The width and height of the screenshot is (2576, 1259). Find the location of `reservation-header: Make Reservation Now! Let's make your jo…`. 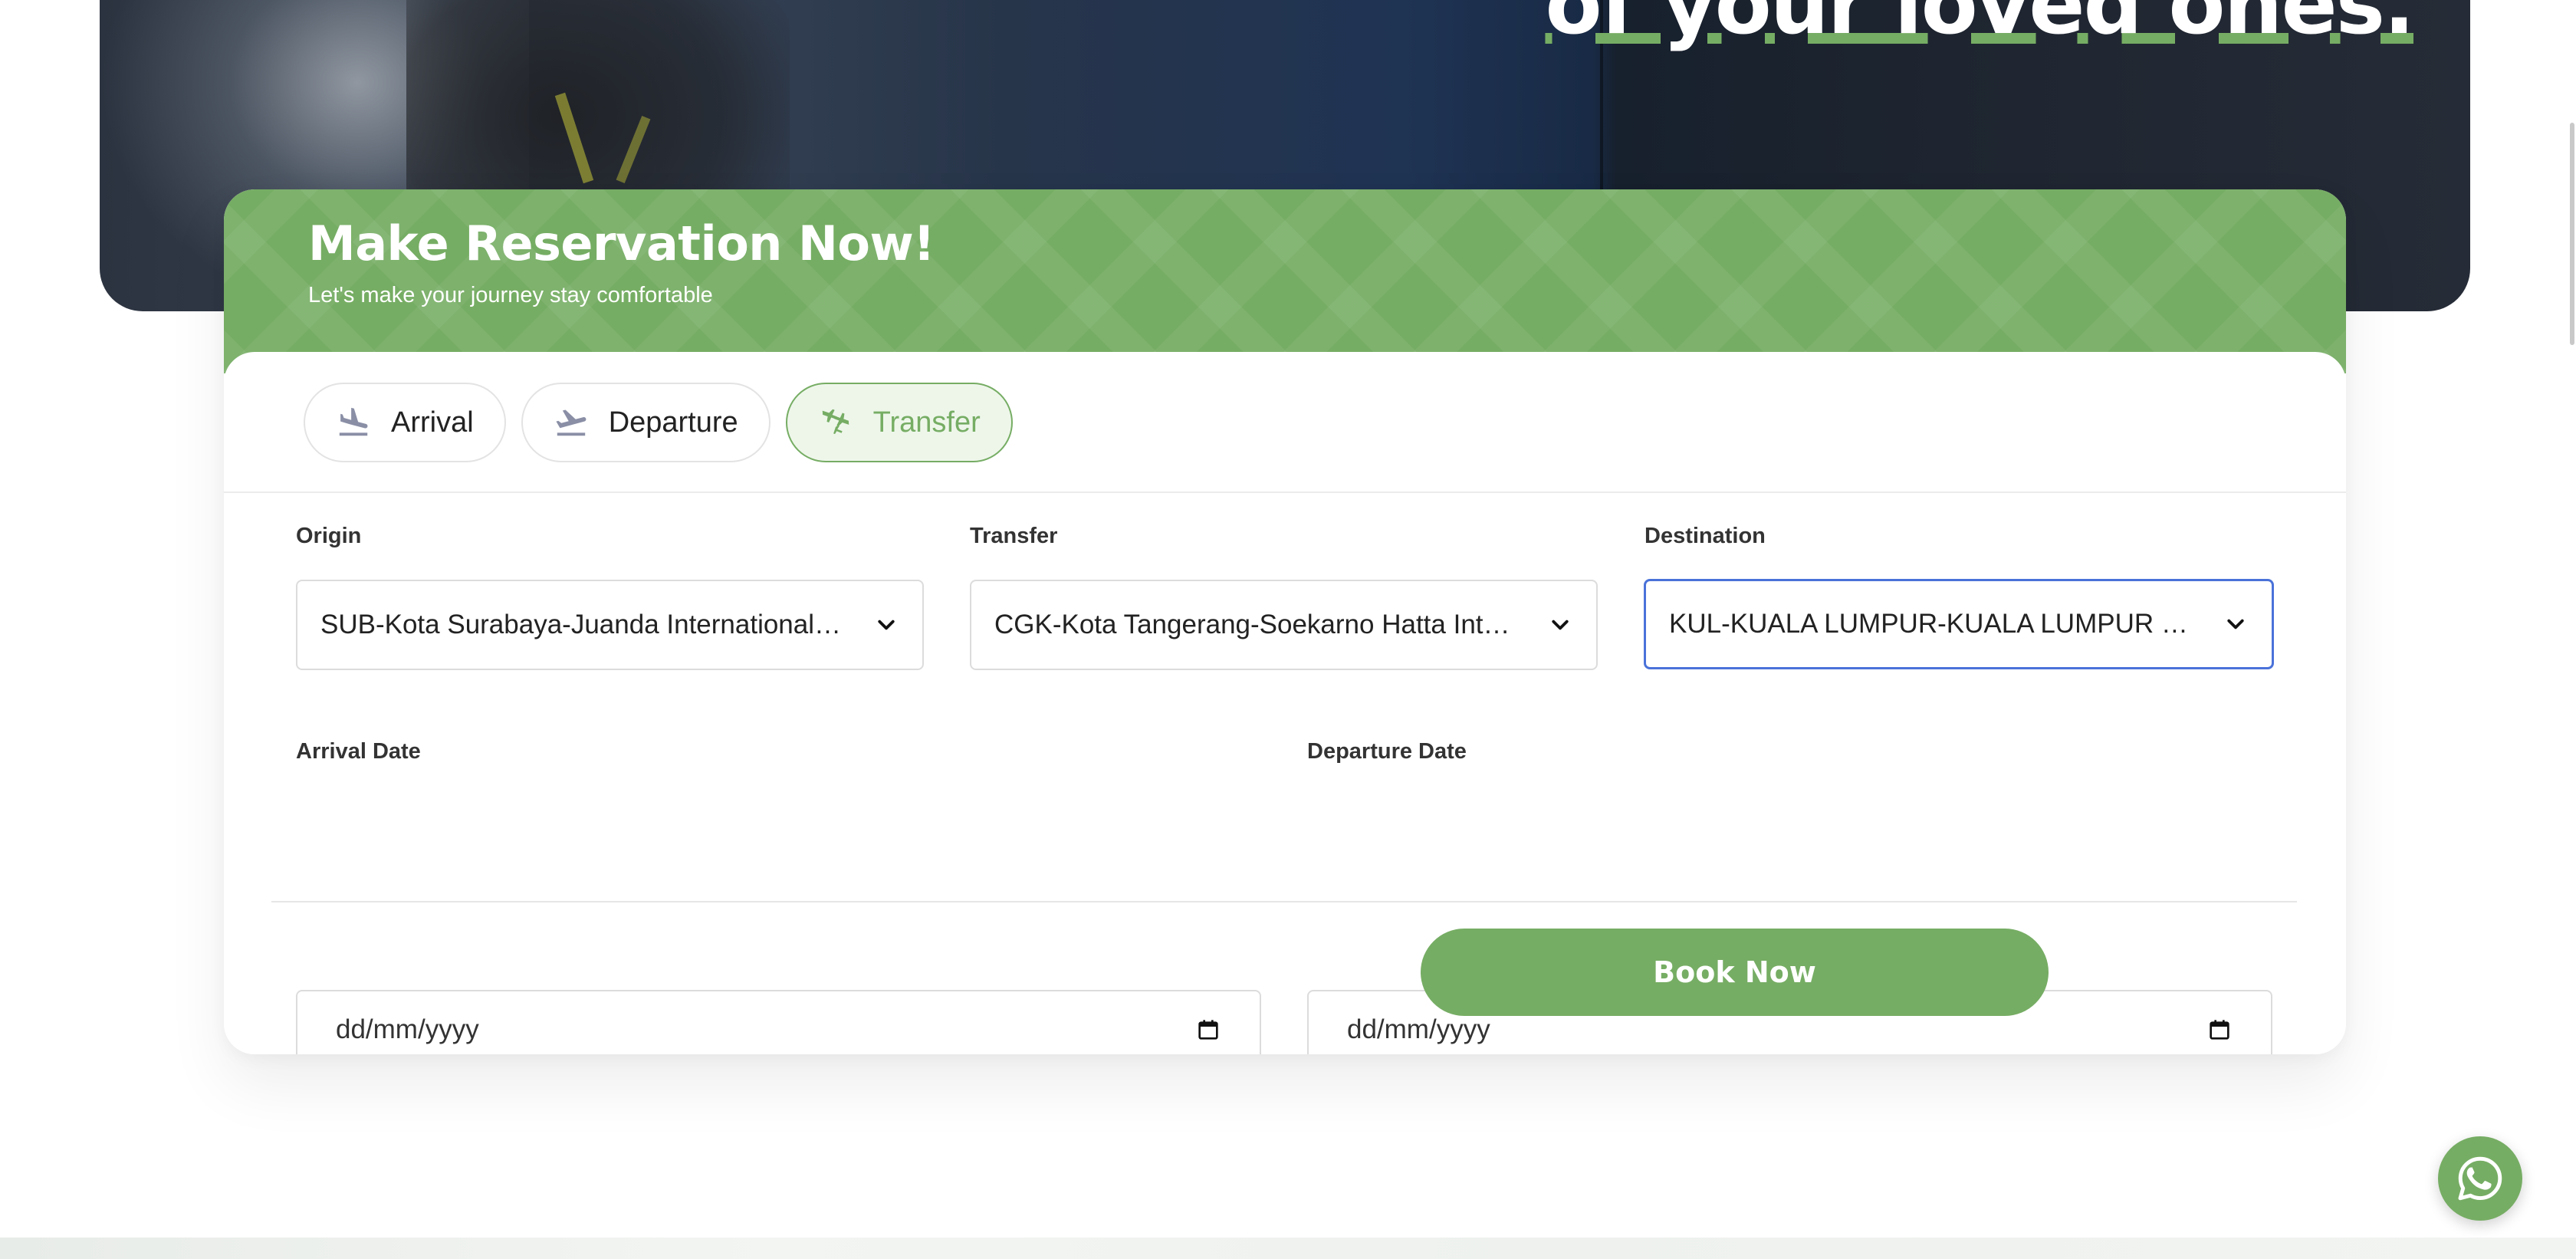

reservation-header: Make Reservation Now! Let's make your jo… is located at coordinates (1285, 281).